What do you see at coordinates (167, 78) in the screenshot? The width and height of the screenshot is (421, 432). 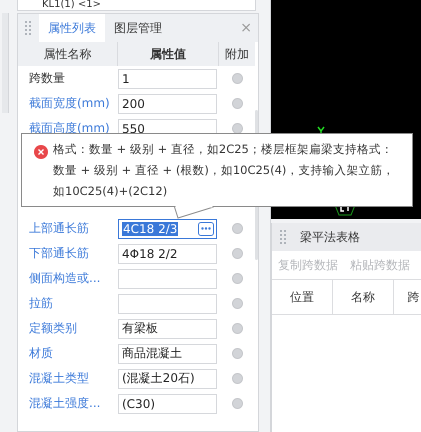 I see `value-field: 1` at bounding box center [167, 78].